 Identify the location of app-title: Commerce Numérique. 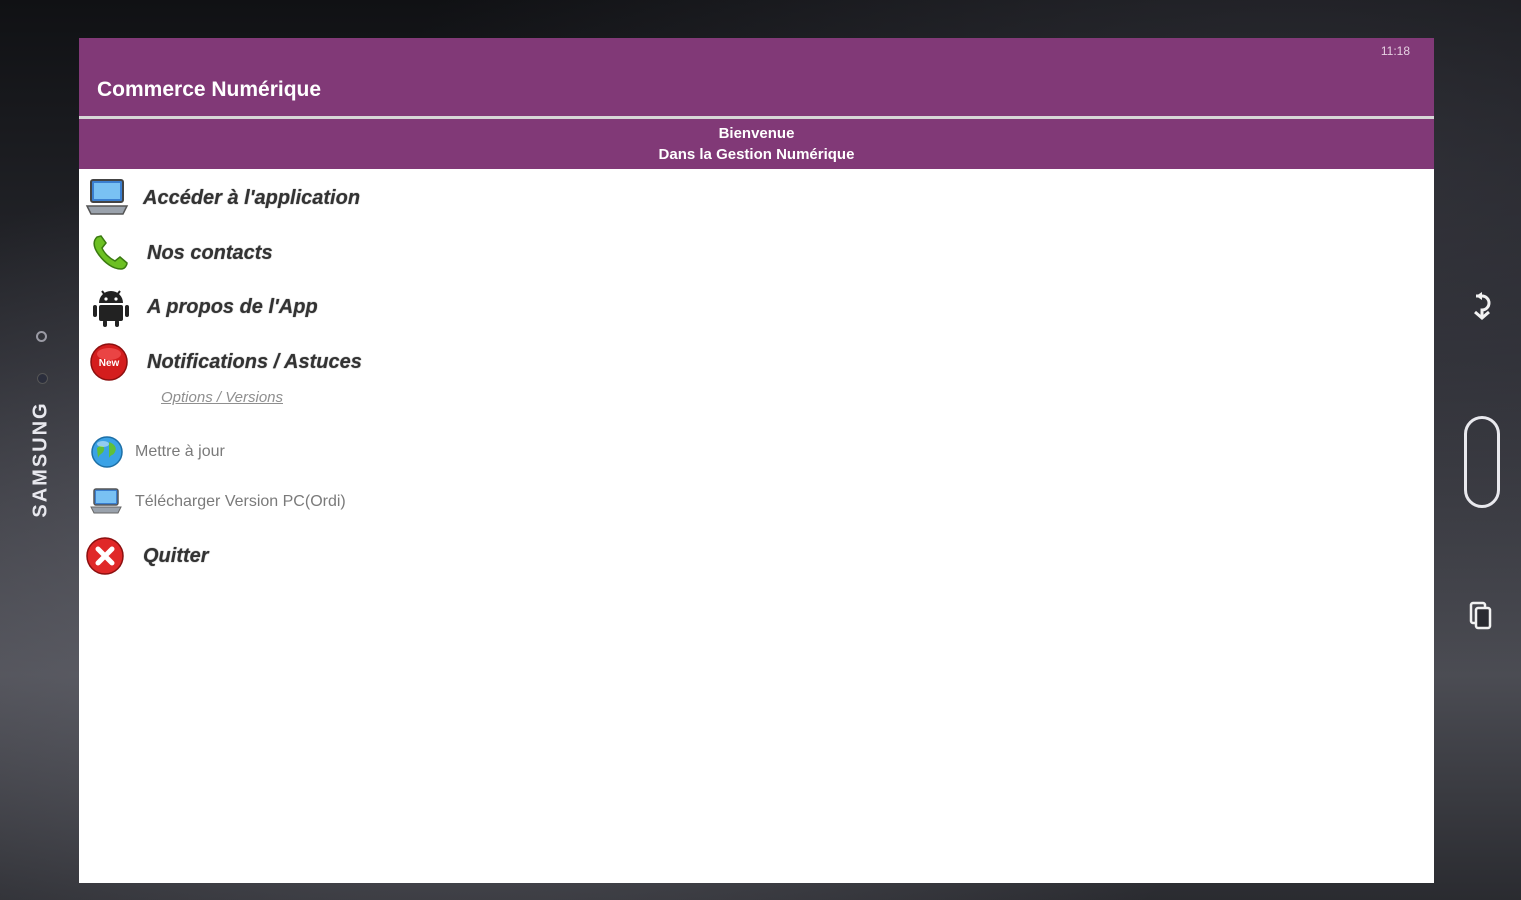
(209, 89).